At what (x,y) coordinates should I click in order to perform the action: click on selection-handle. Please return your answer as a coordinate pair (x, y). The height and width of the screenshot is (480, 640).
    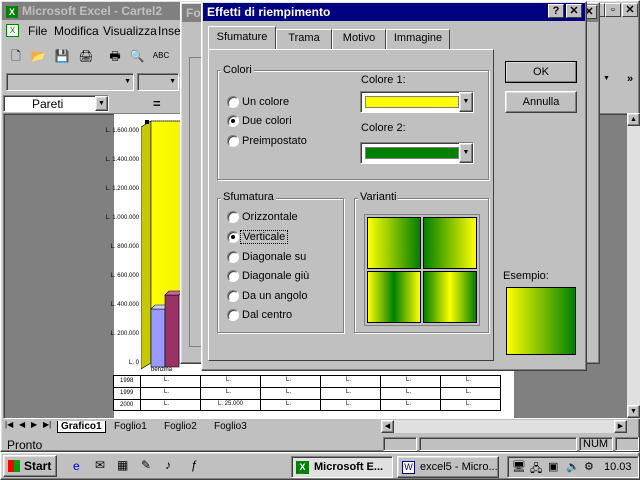
    Looking at the image, I should click on (147, 122).